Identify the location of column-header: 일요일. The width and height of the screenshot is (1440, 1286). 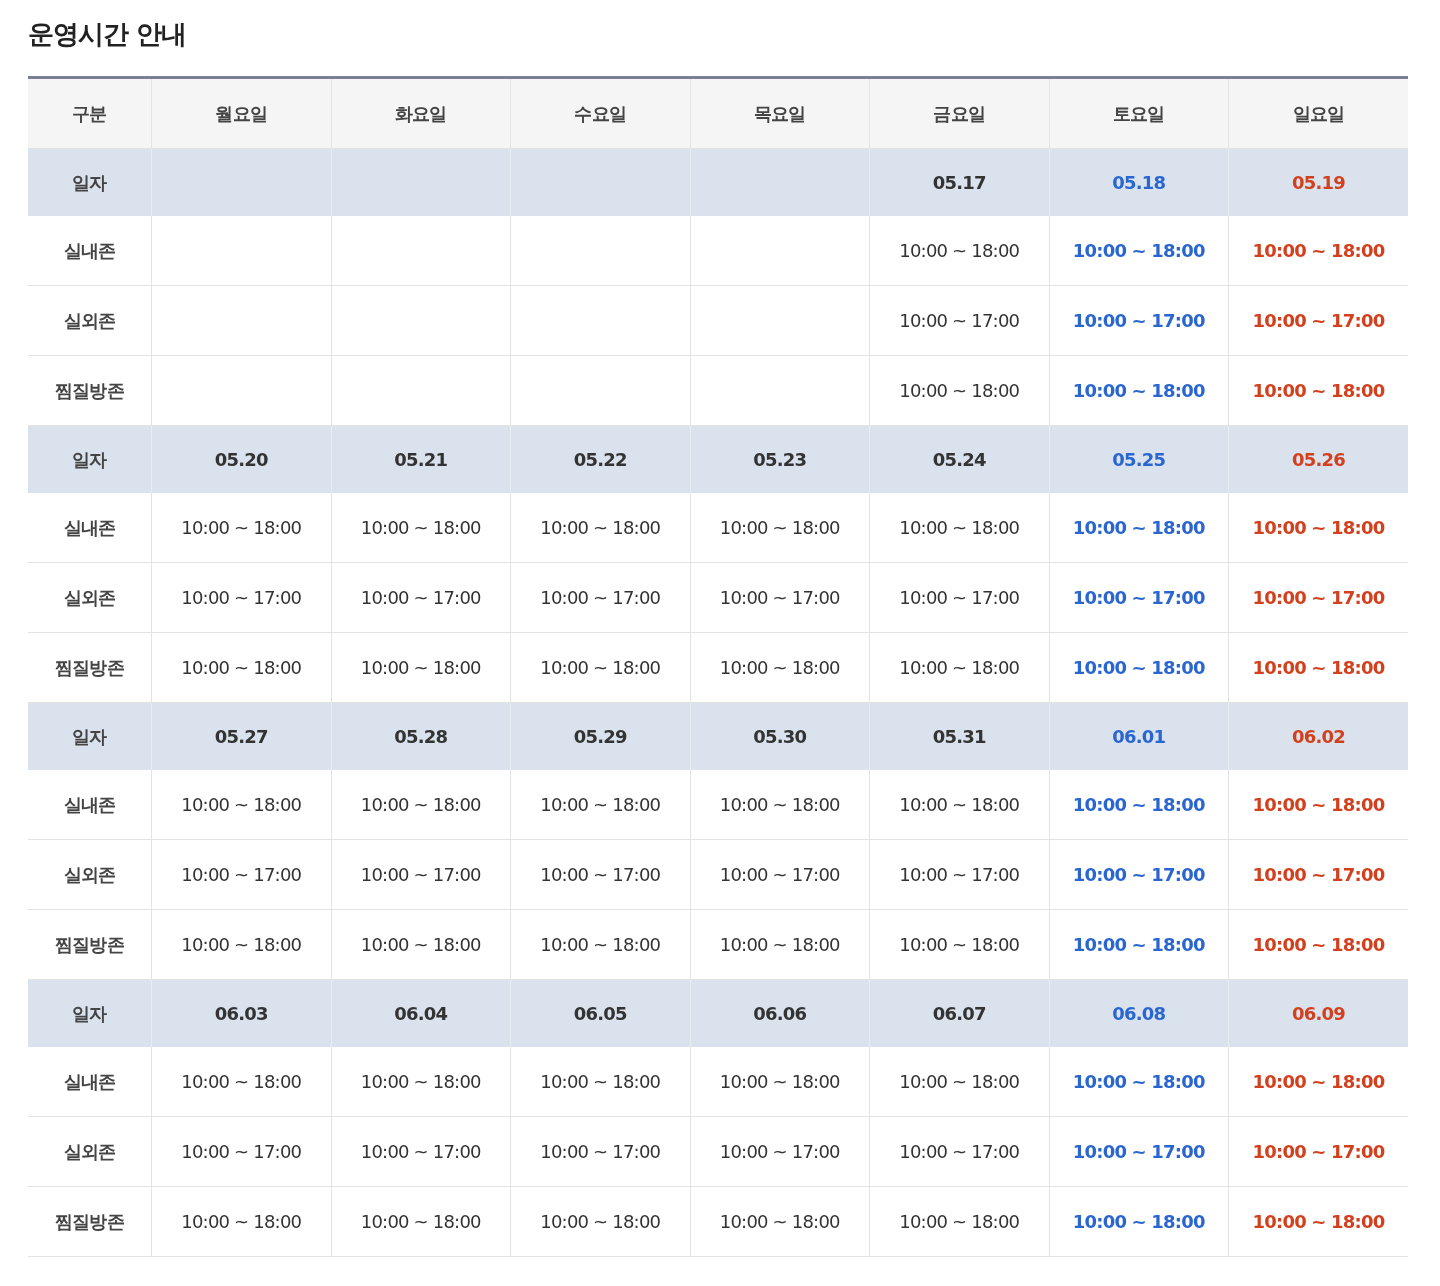
(1318, 113).